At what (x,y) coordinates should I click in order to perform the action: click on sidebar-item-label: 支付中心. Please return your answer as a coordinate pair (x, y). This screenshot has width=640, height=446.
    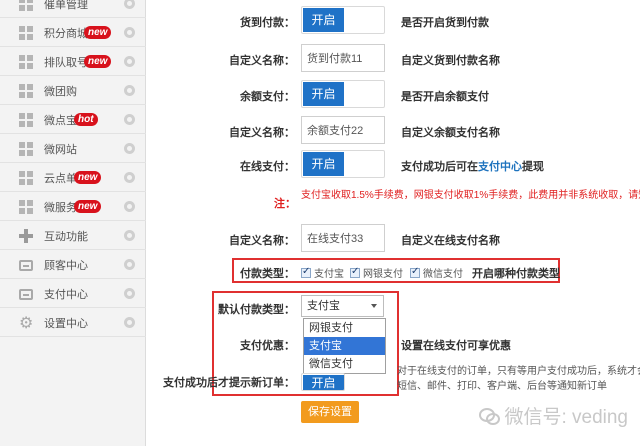
    Looking at the image, I should click on (66, 294).